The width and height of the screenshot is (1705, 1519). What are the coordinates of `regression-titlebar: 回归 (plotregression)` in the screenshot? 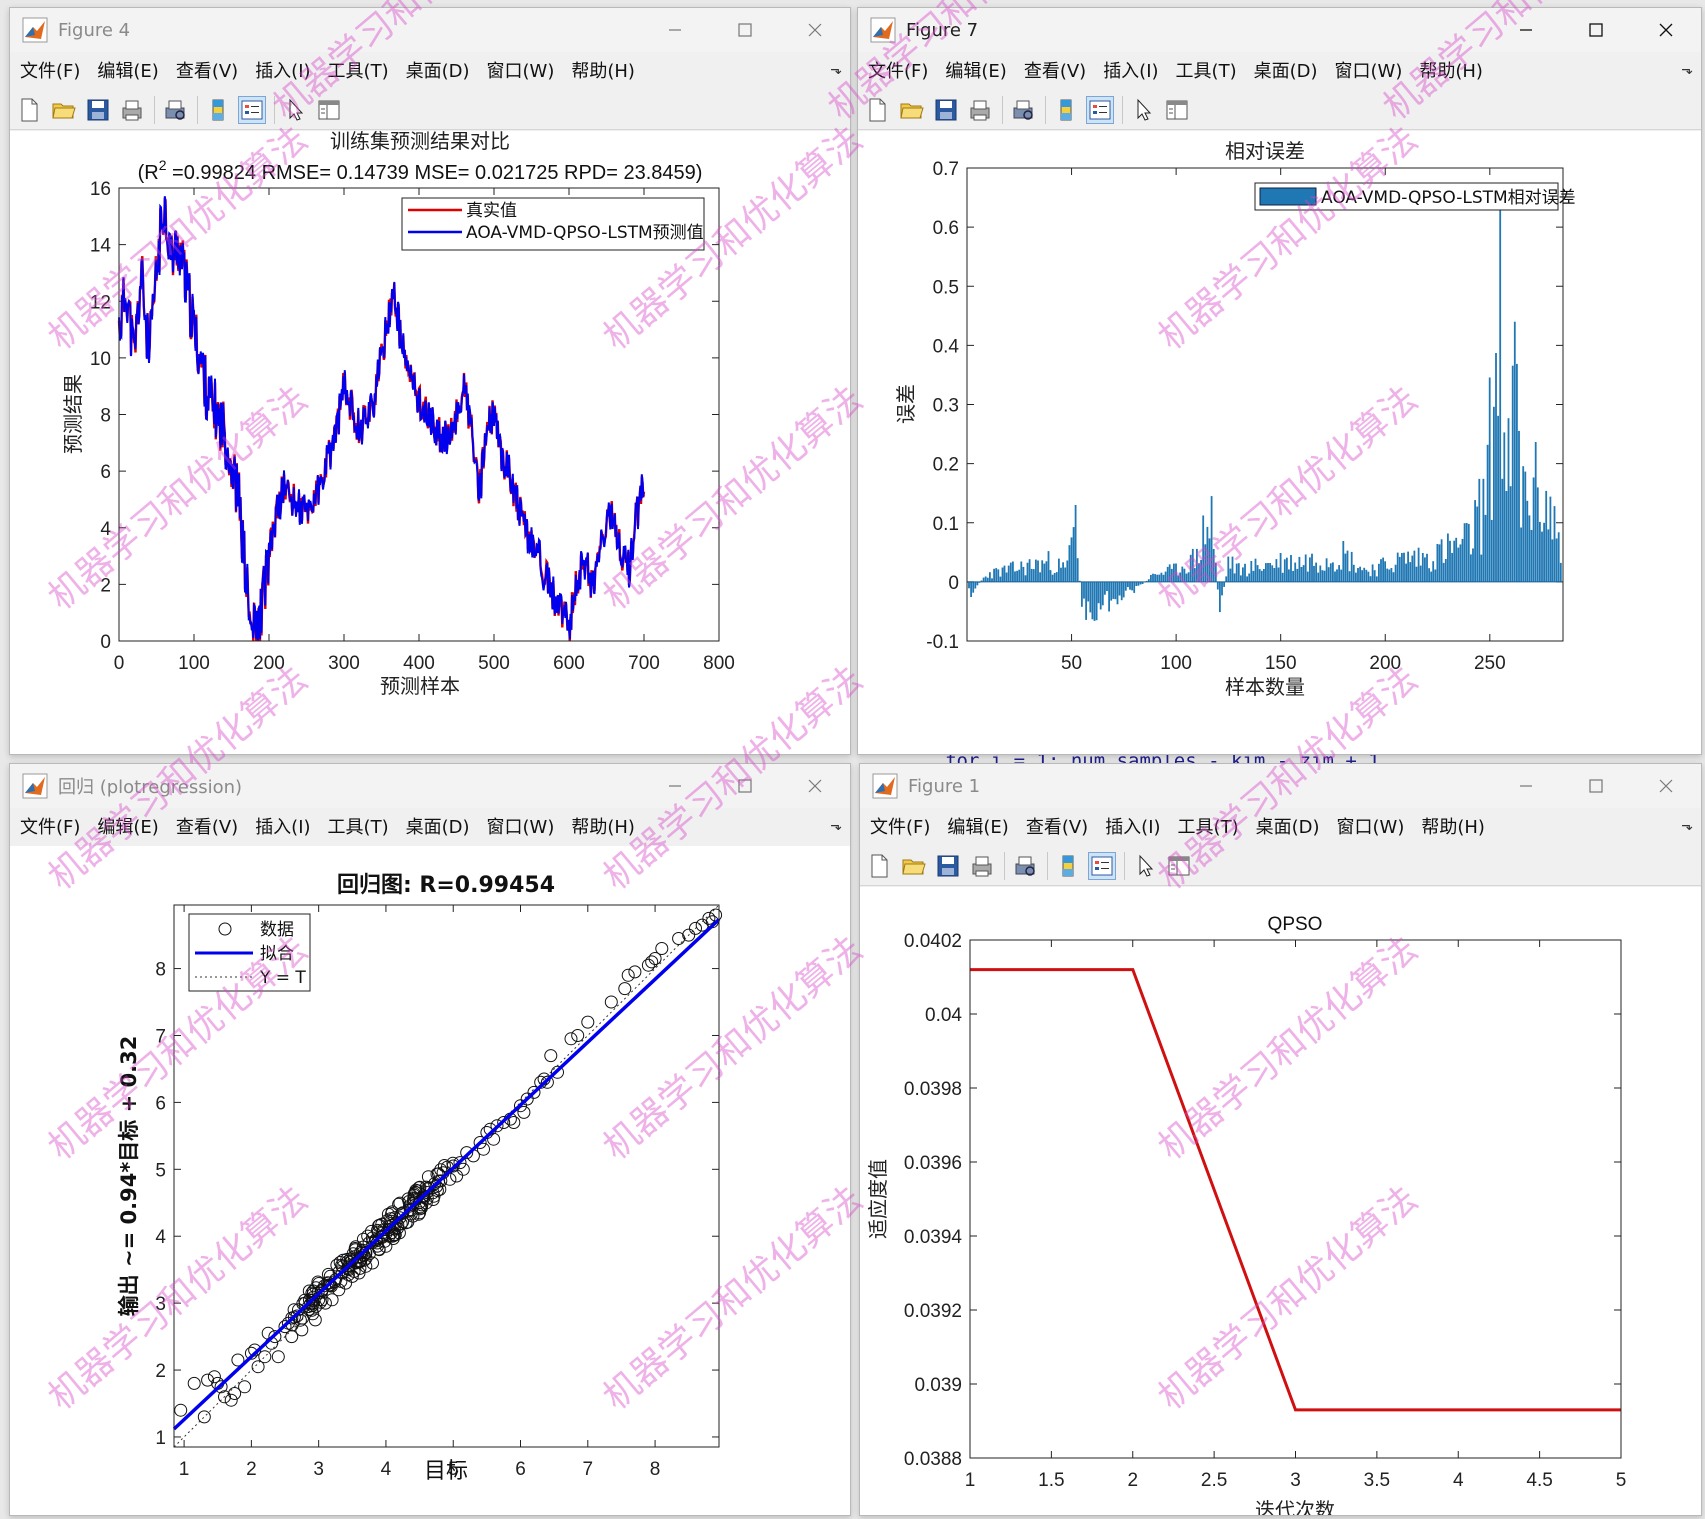 It's located at (430, 786).